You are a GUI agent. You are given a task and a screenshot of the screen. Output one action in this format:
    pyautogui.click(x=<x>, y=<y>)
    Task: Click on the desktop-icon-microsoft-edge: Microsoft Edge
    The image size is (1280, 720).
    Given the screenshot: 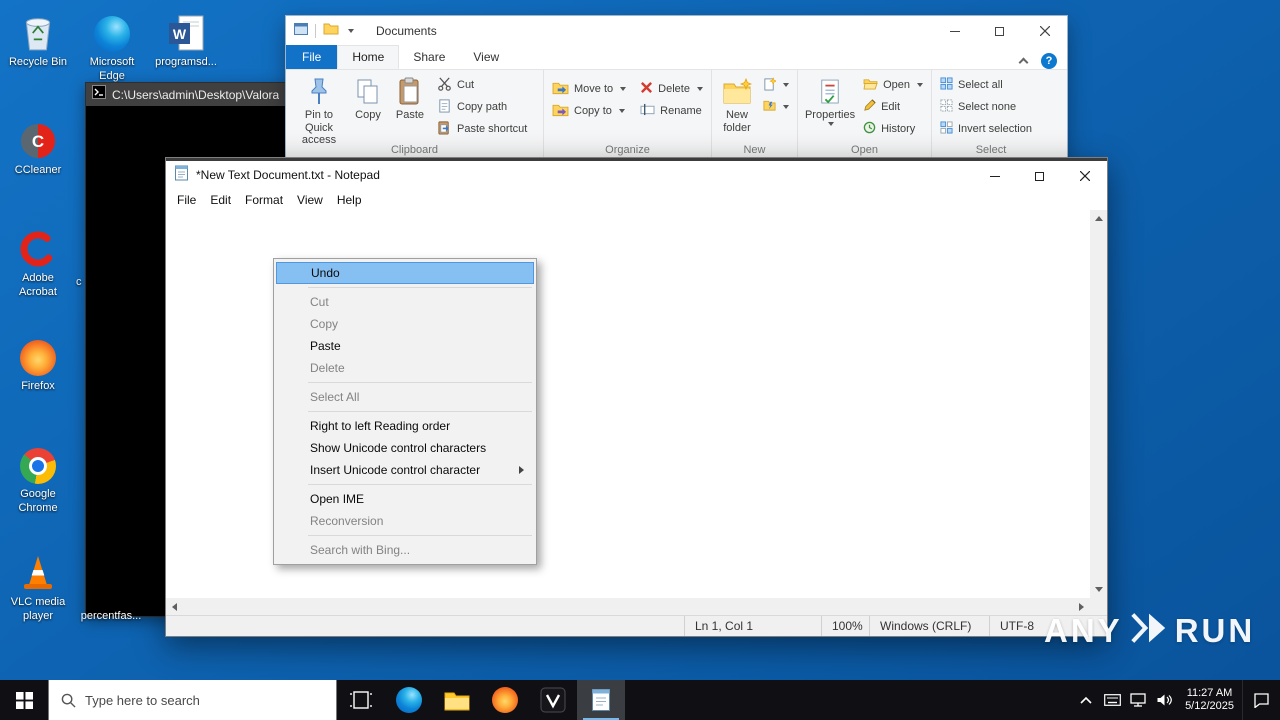 What is the action you would take?
    pyautogui.click(x=112, y=45)
    